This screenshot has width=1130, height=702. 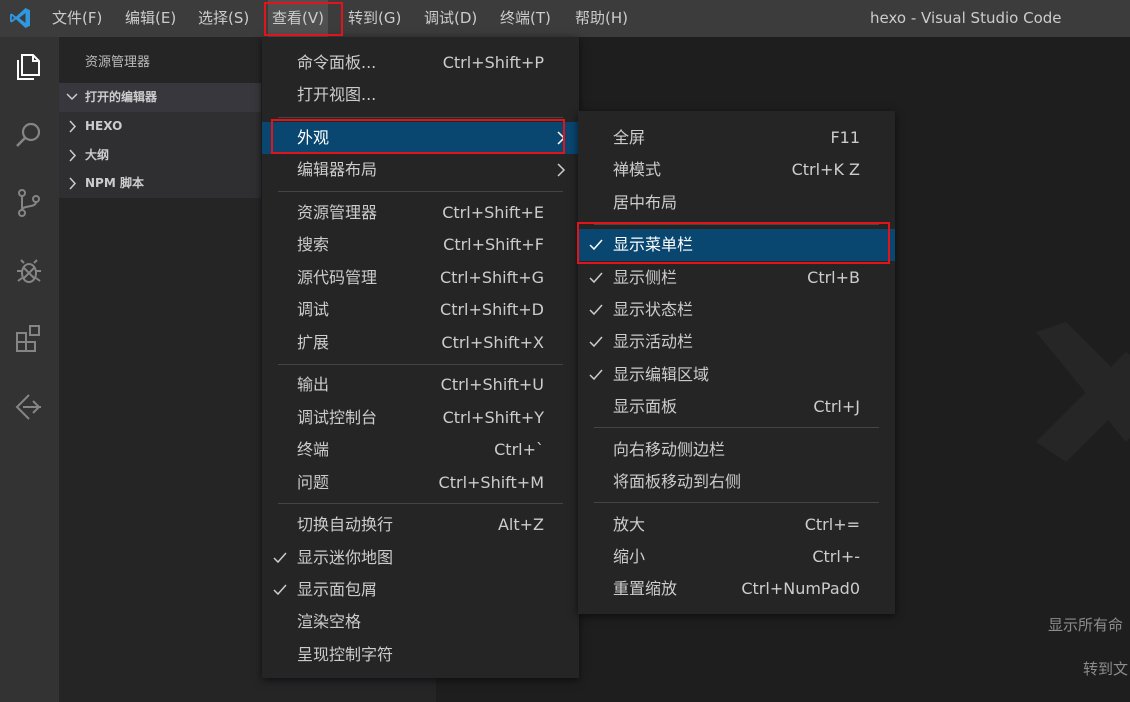 I want to click on vscode-watermark-icon, so click(x=1083, y=392).